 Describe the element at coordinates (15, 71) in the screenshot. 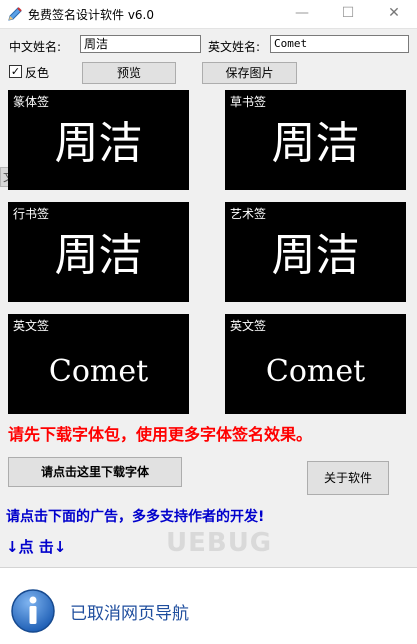

I see `invert-checkbox: ✓` at that location.